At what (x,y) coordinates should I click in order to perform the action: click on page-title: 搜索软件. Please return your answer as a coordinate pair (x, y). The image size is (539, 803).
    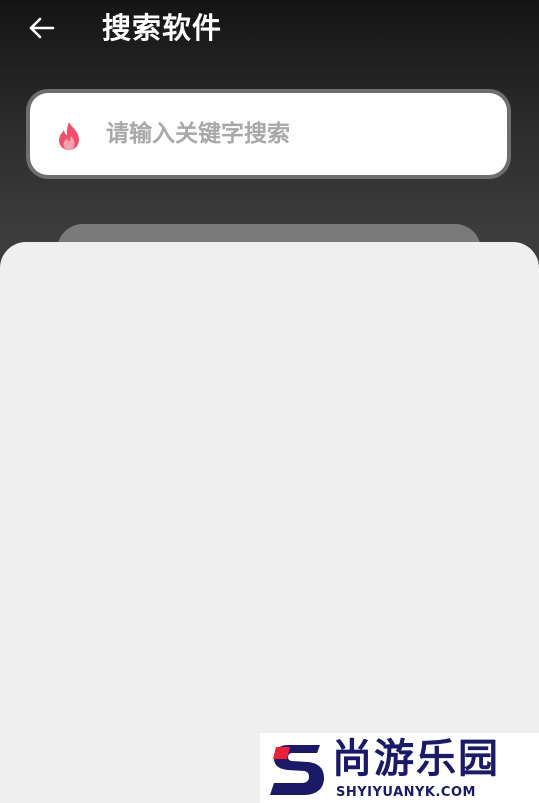
    Looking at the image, I should click on (162, 28).